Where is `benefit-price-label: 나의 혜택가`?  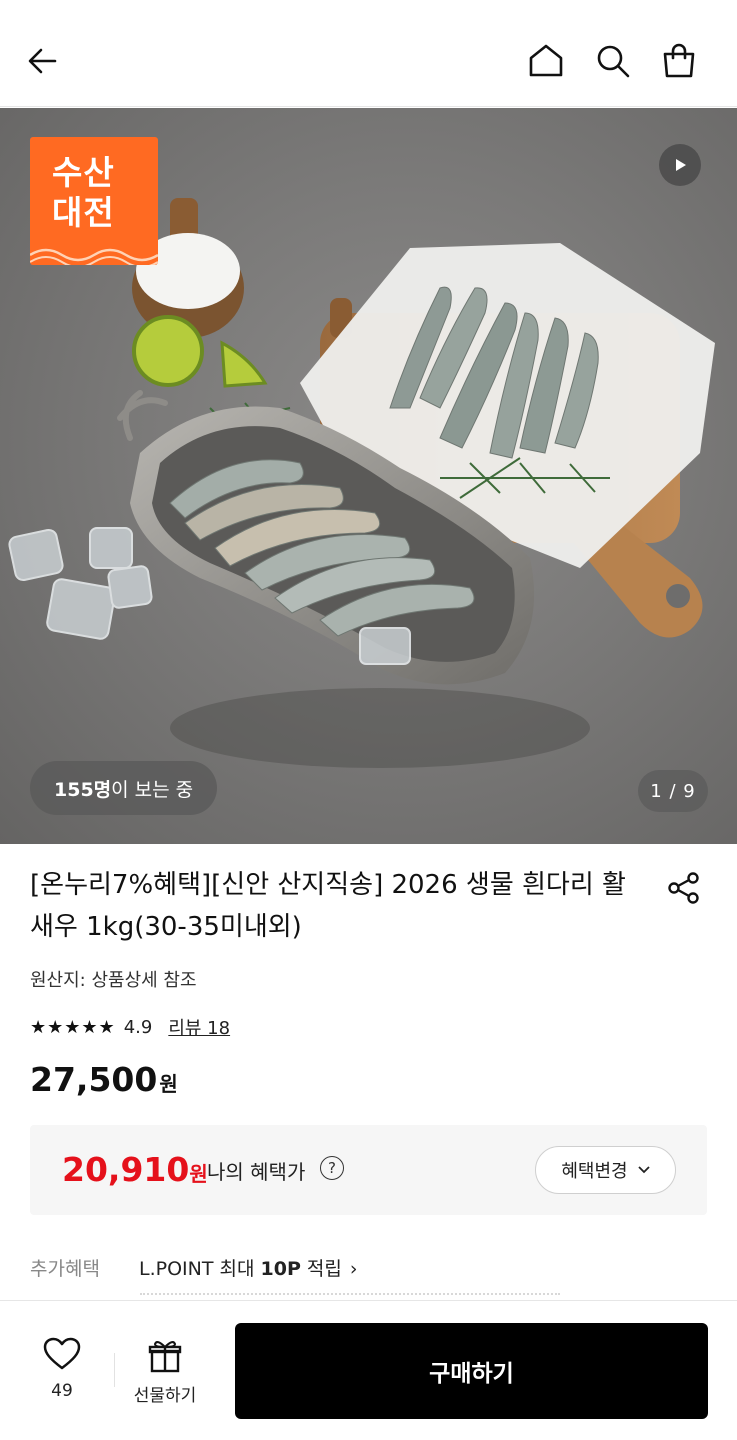 benefit-price-label: 나의 혜택가 is located at coordinates (256, 1172).